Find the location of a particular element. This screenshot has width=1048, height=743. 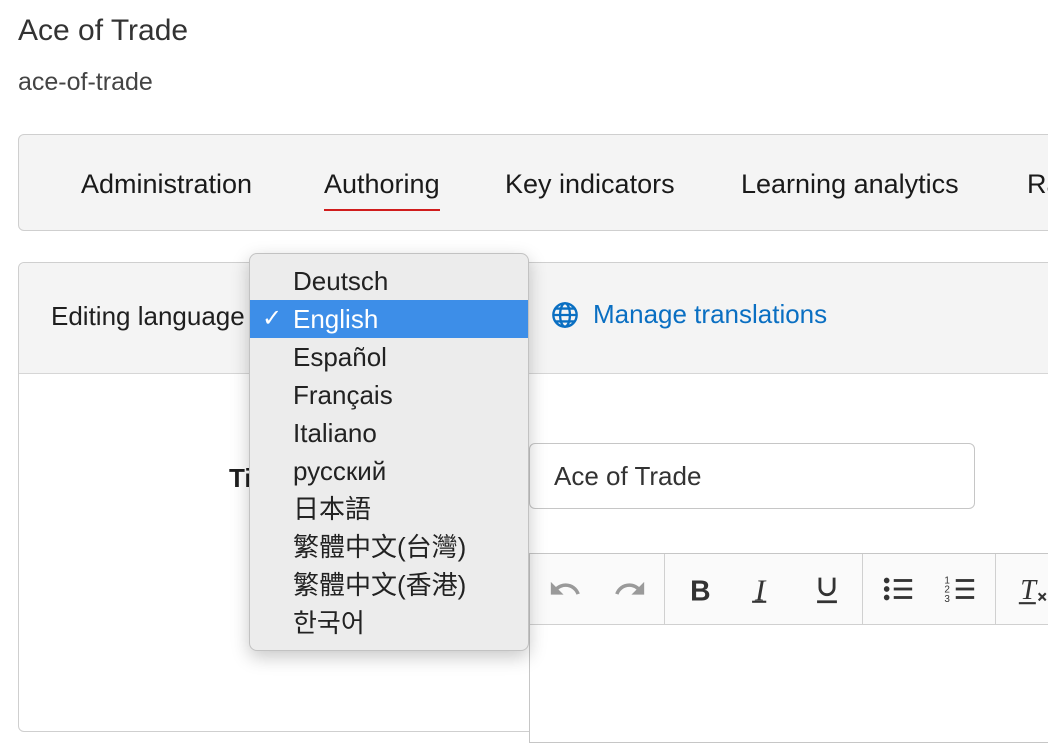

language-option-chinese-taiwan: 繁體中文(台灣) is located at coordinates (389, 547).